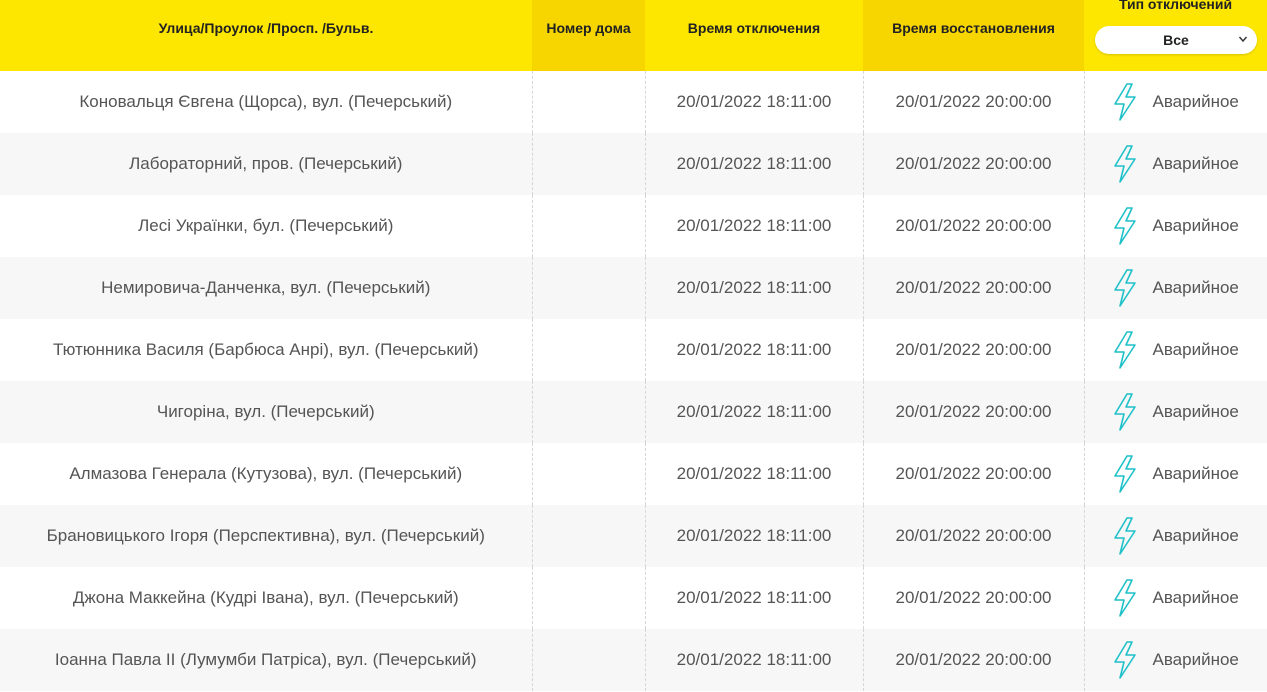 The image size is (1267, 692). What do you see at coordinates (588, 35) in the screenshot?
I see `house-column-header: Номер дома` at bounding box center [588, 35].